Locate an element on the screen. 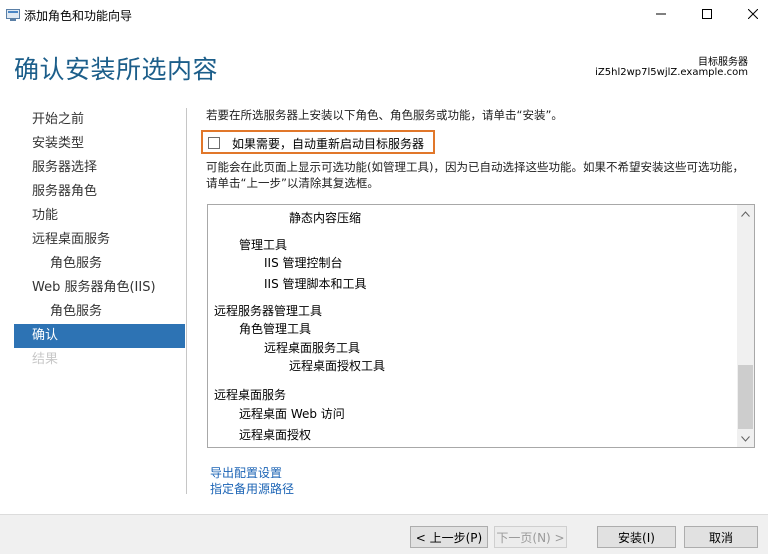  close-button is located at coordinates (749, 14).